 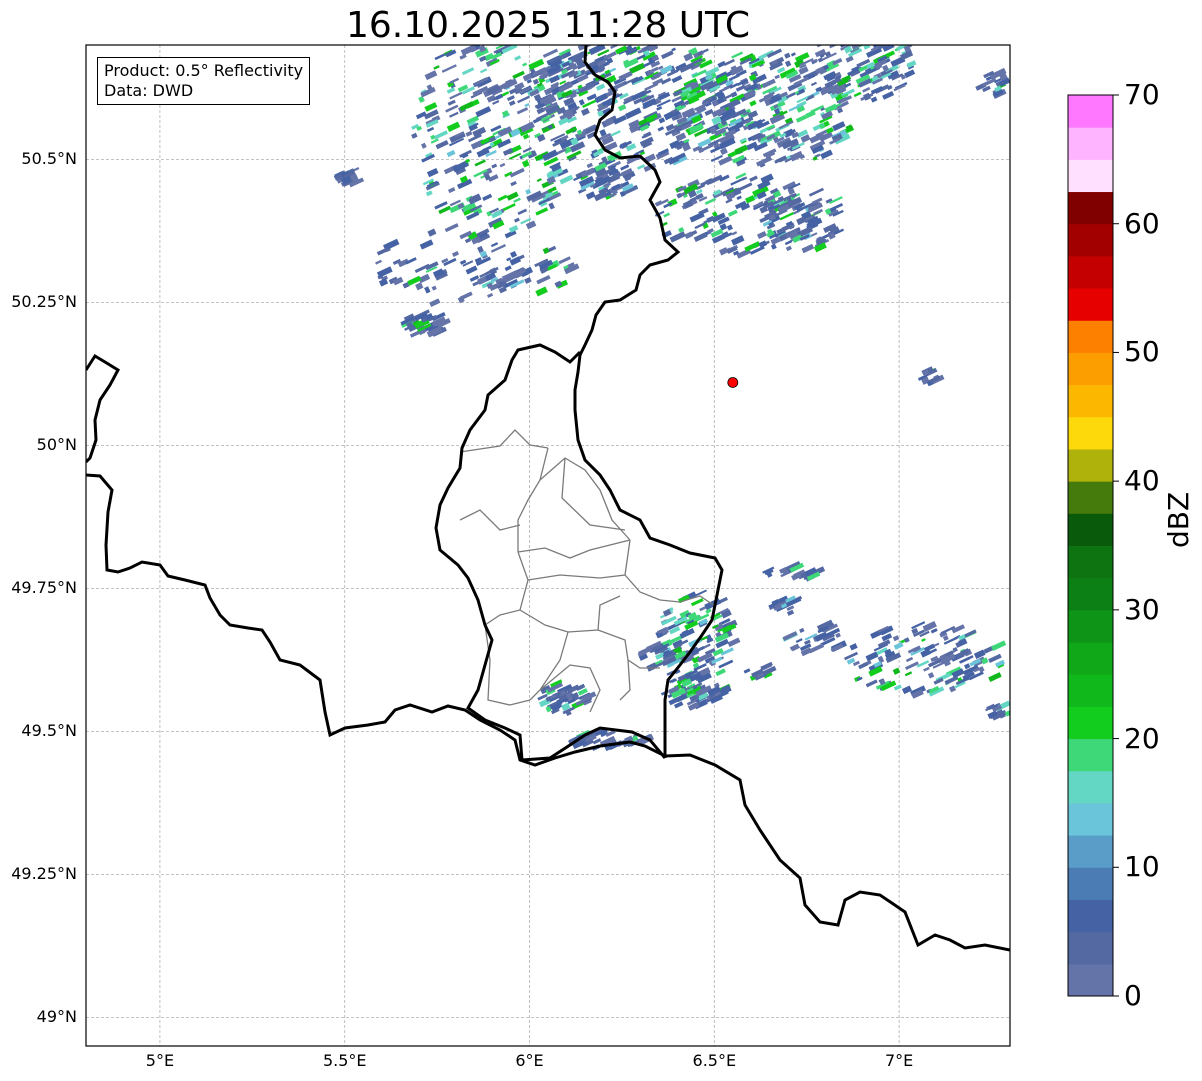 I want to click on lat-tick-label: 49.5°N, so click(x=49, y=731).